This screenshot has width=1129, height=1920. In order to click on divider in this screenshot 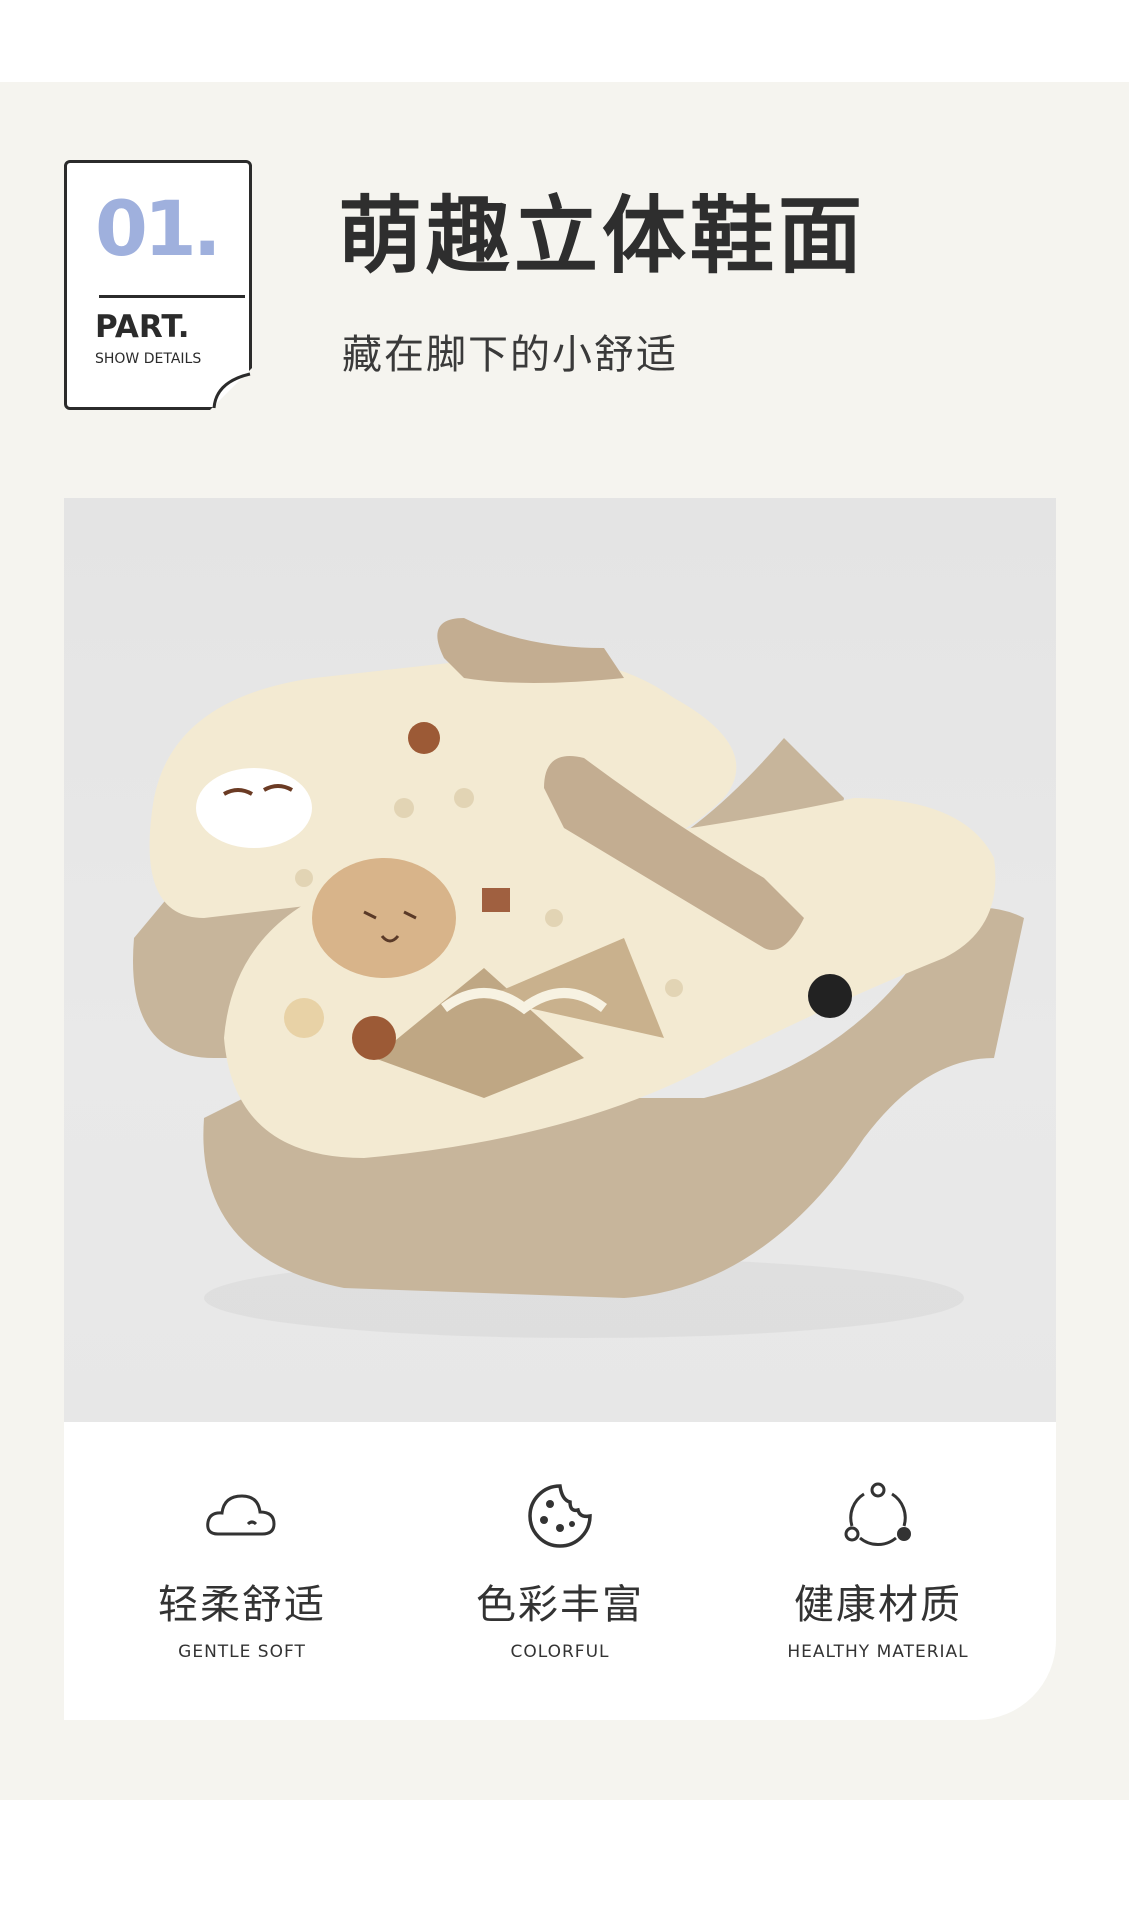, I will do `click(172, 296)`.